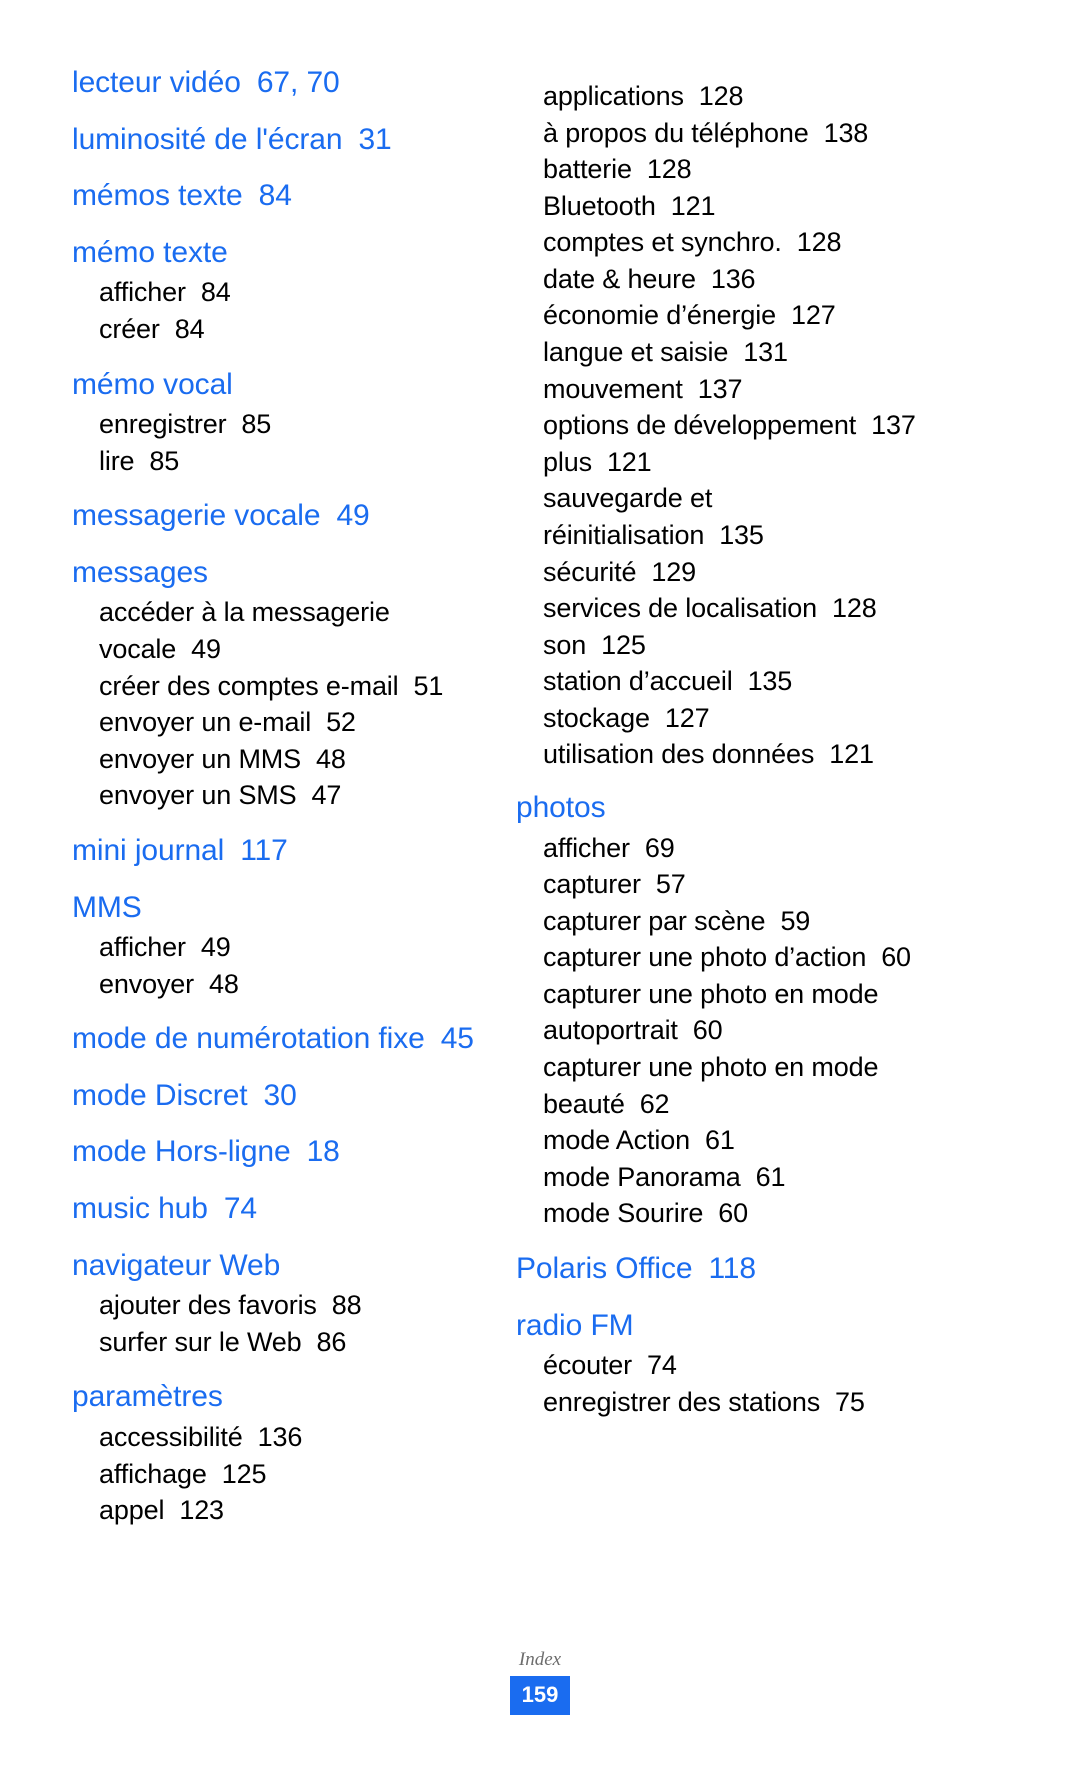 This screenshot has width=1080, height=1771. I want to click on index-heading: mode Hors-ligne 18, so click(274, 1152).